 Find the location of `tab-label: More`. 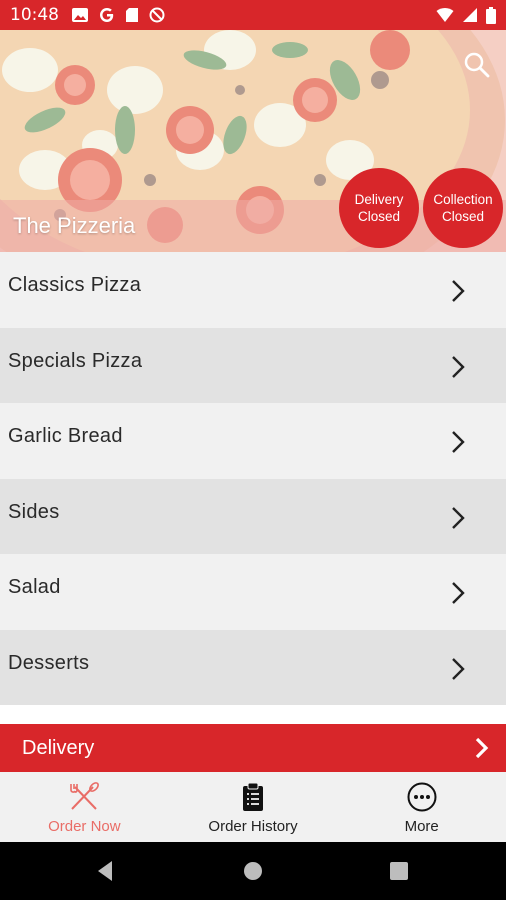

tab-label: More is located at coordinates (421, 826).